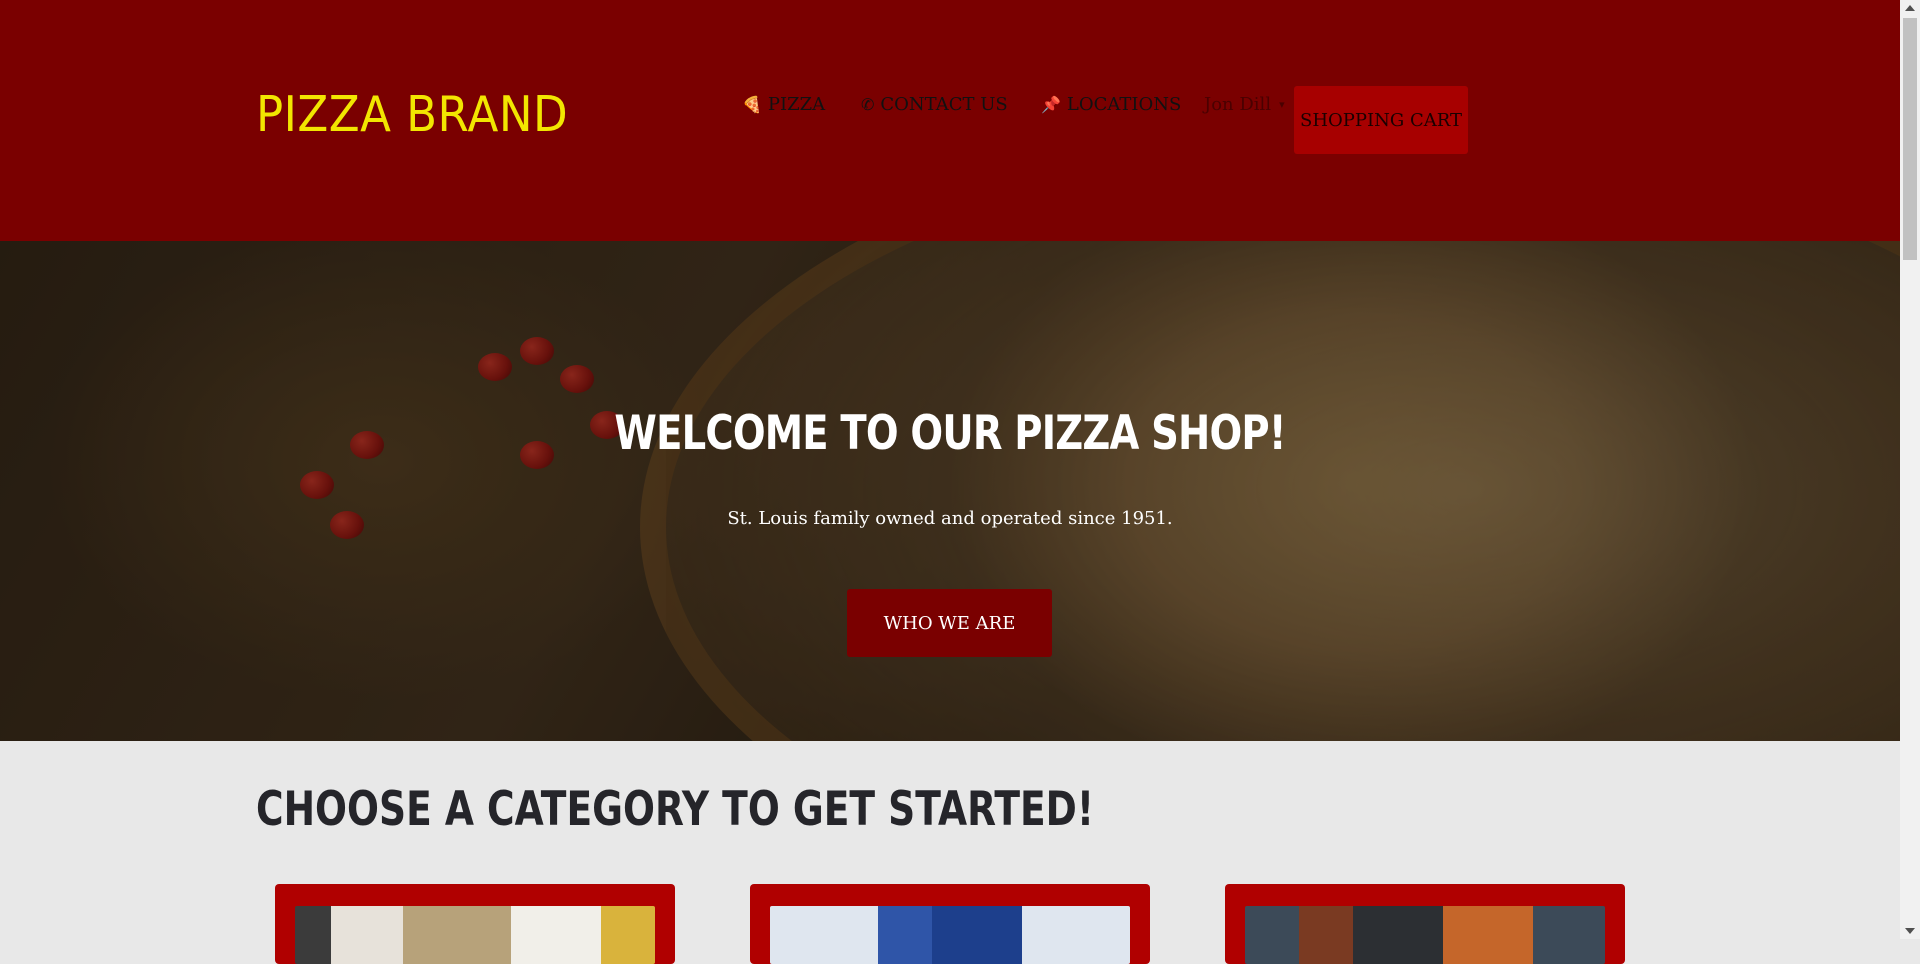  What do you see at coordinates (1910, 931) in the screenshot?
I see `scroll-down-icon` at bounding box center [1910, 931].